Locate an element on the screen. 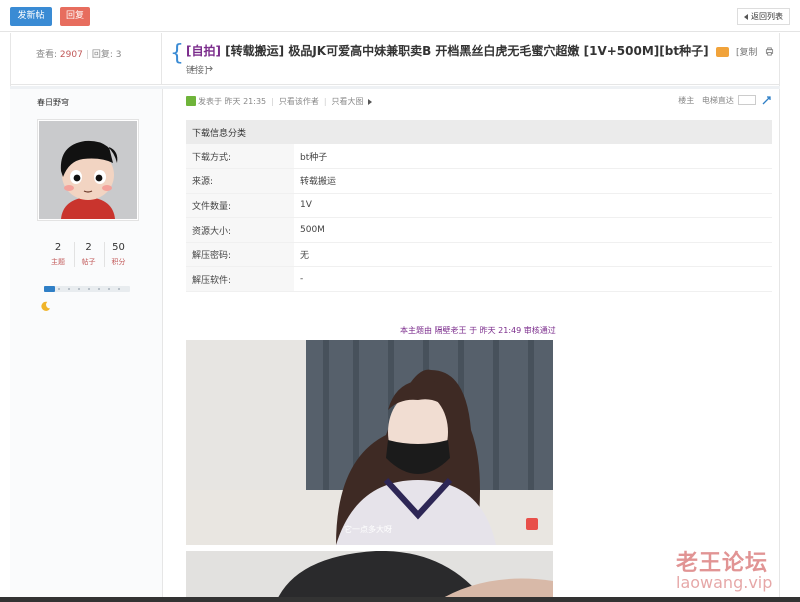  row-key: 解压软件: is located at coordinates (240, 279).